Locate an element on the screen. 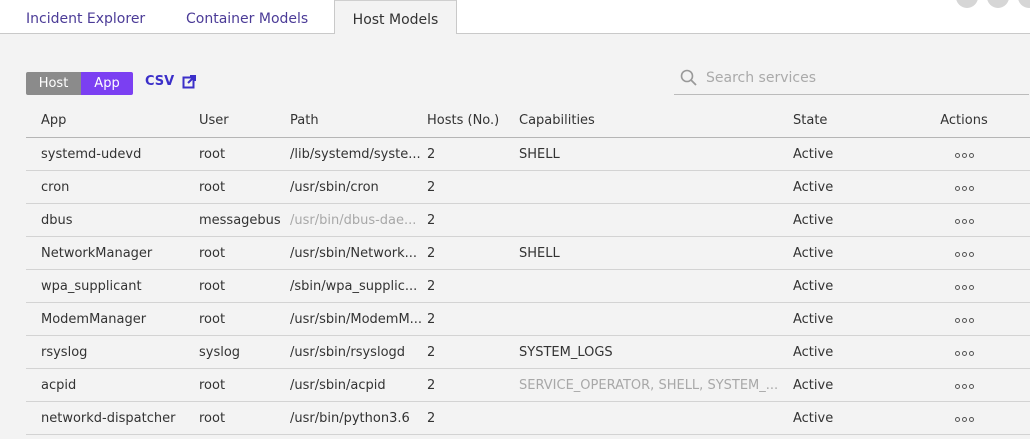 Image resolution: width=1030 pixels, height=439 pixels. cell-app: acpid is located at coordinates (112, 385).